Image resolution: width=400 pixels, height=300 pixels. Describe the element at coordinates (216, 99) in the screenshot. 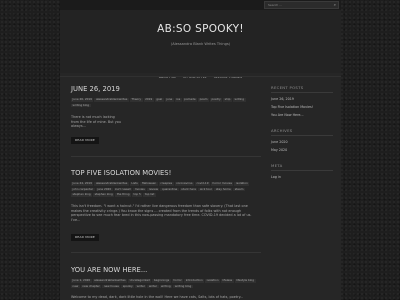

I see `post-tag: poetry` at that location.